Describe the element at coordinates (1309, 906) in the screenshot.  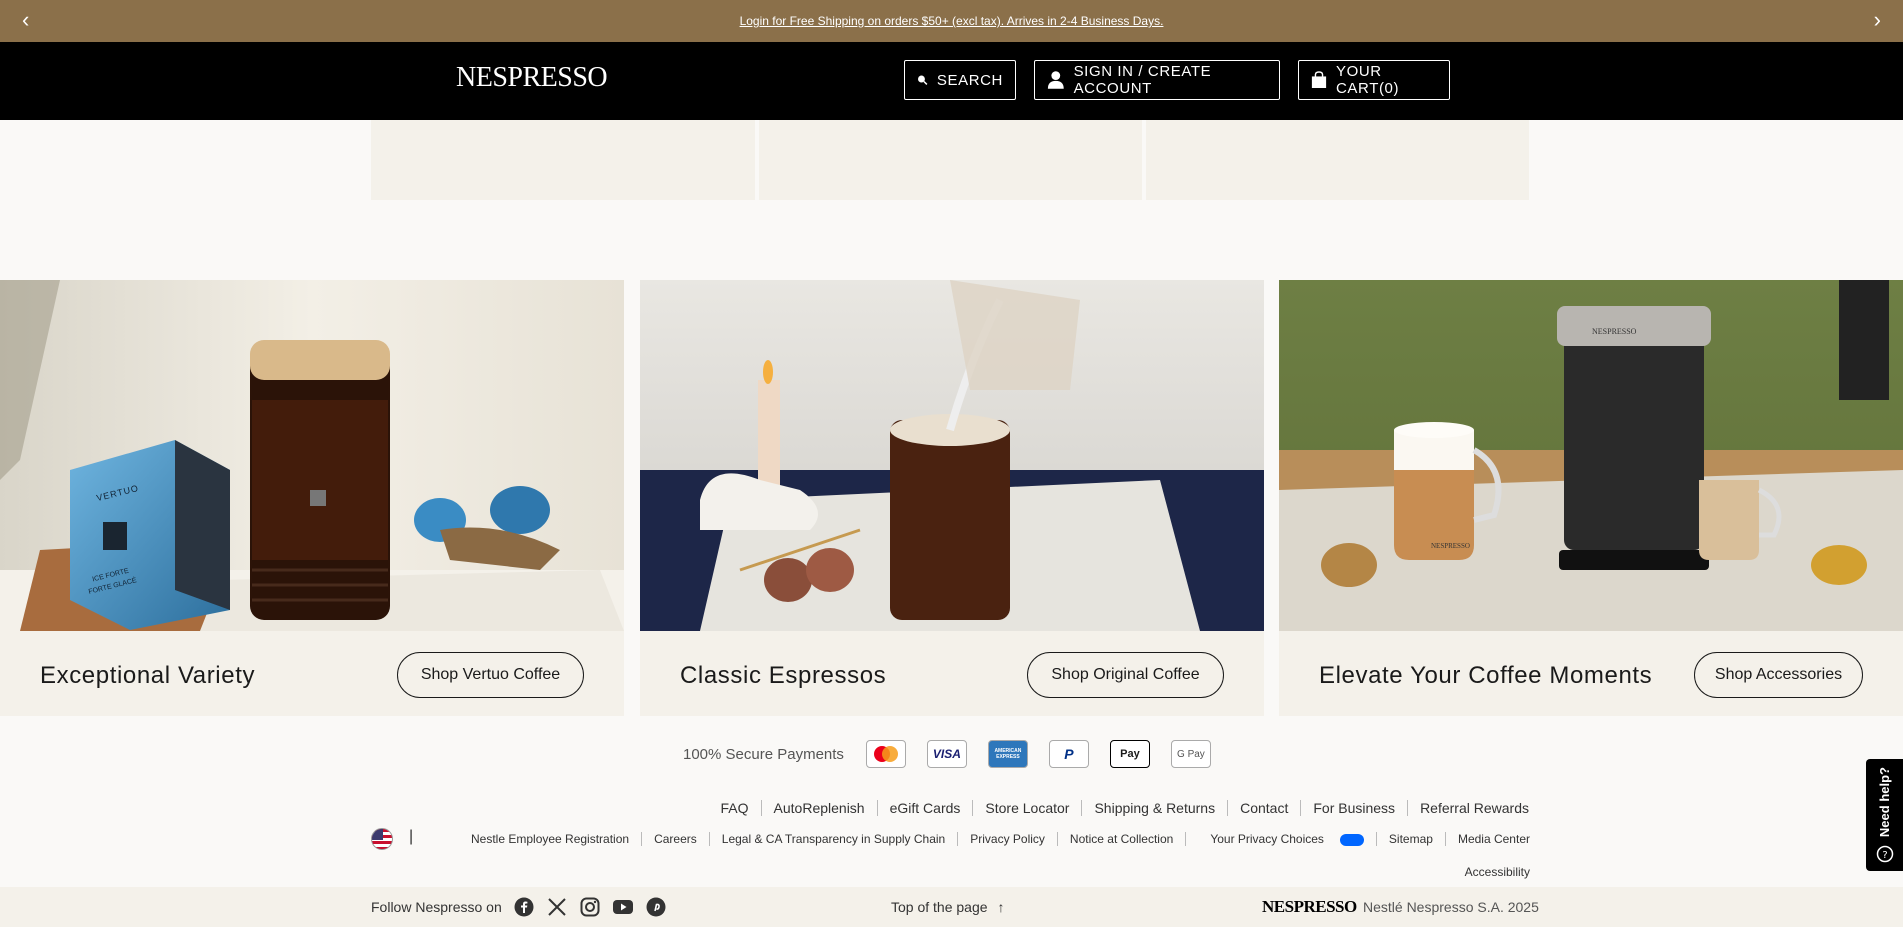
I see `footer-nespresso-logo: NESPRESSO` at that location.